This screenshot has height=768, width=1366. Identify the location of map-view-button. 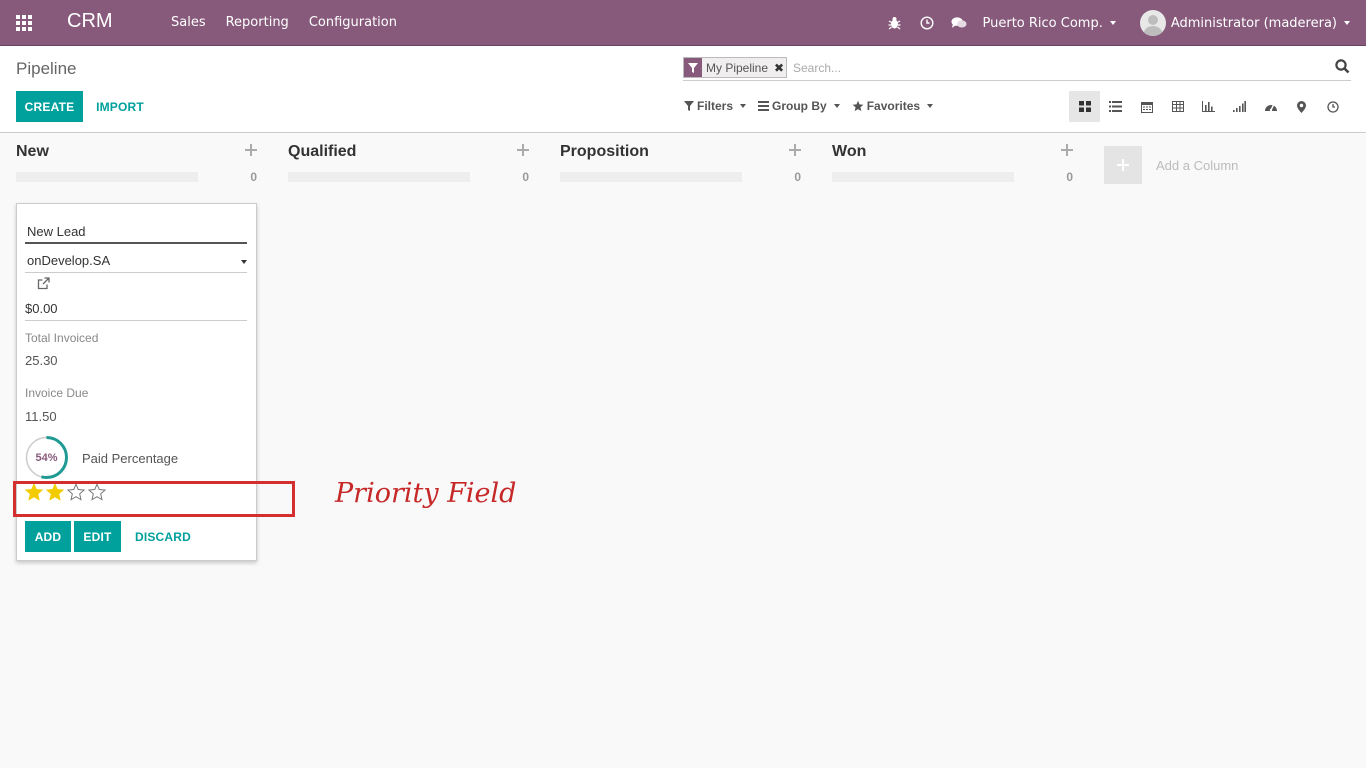
(1301, 106).